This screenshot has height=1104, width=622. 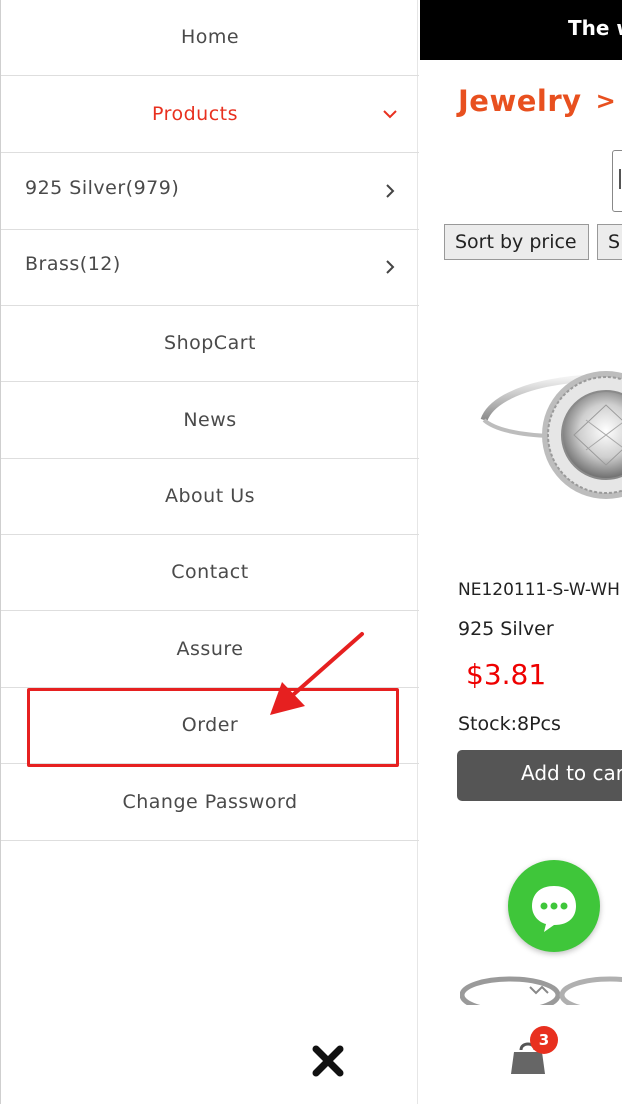 I want to click on menu-item-label: 925 Silver(979), so click(x=102, y=188).